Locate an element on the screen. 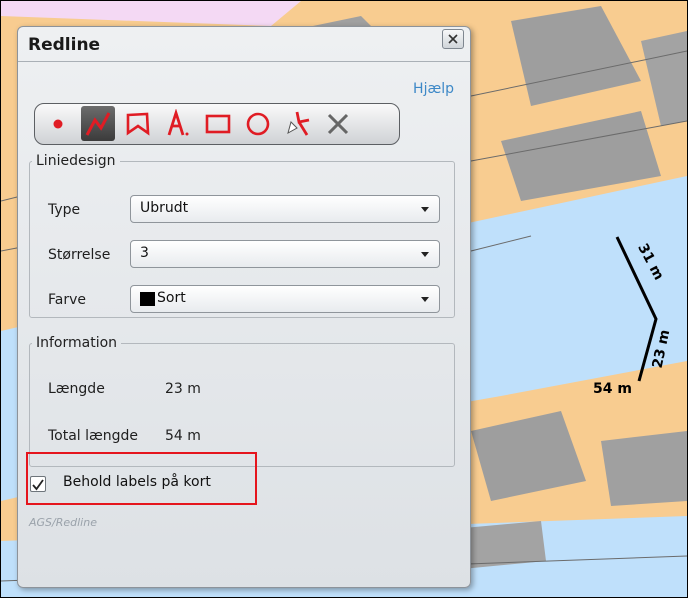 The width and height of the screenshot is (688, 598). keep-labels-label: Behold labels på kort is located at coordinates (137, 482).